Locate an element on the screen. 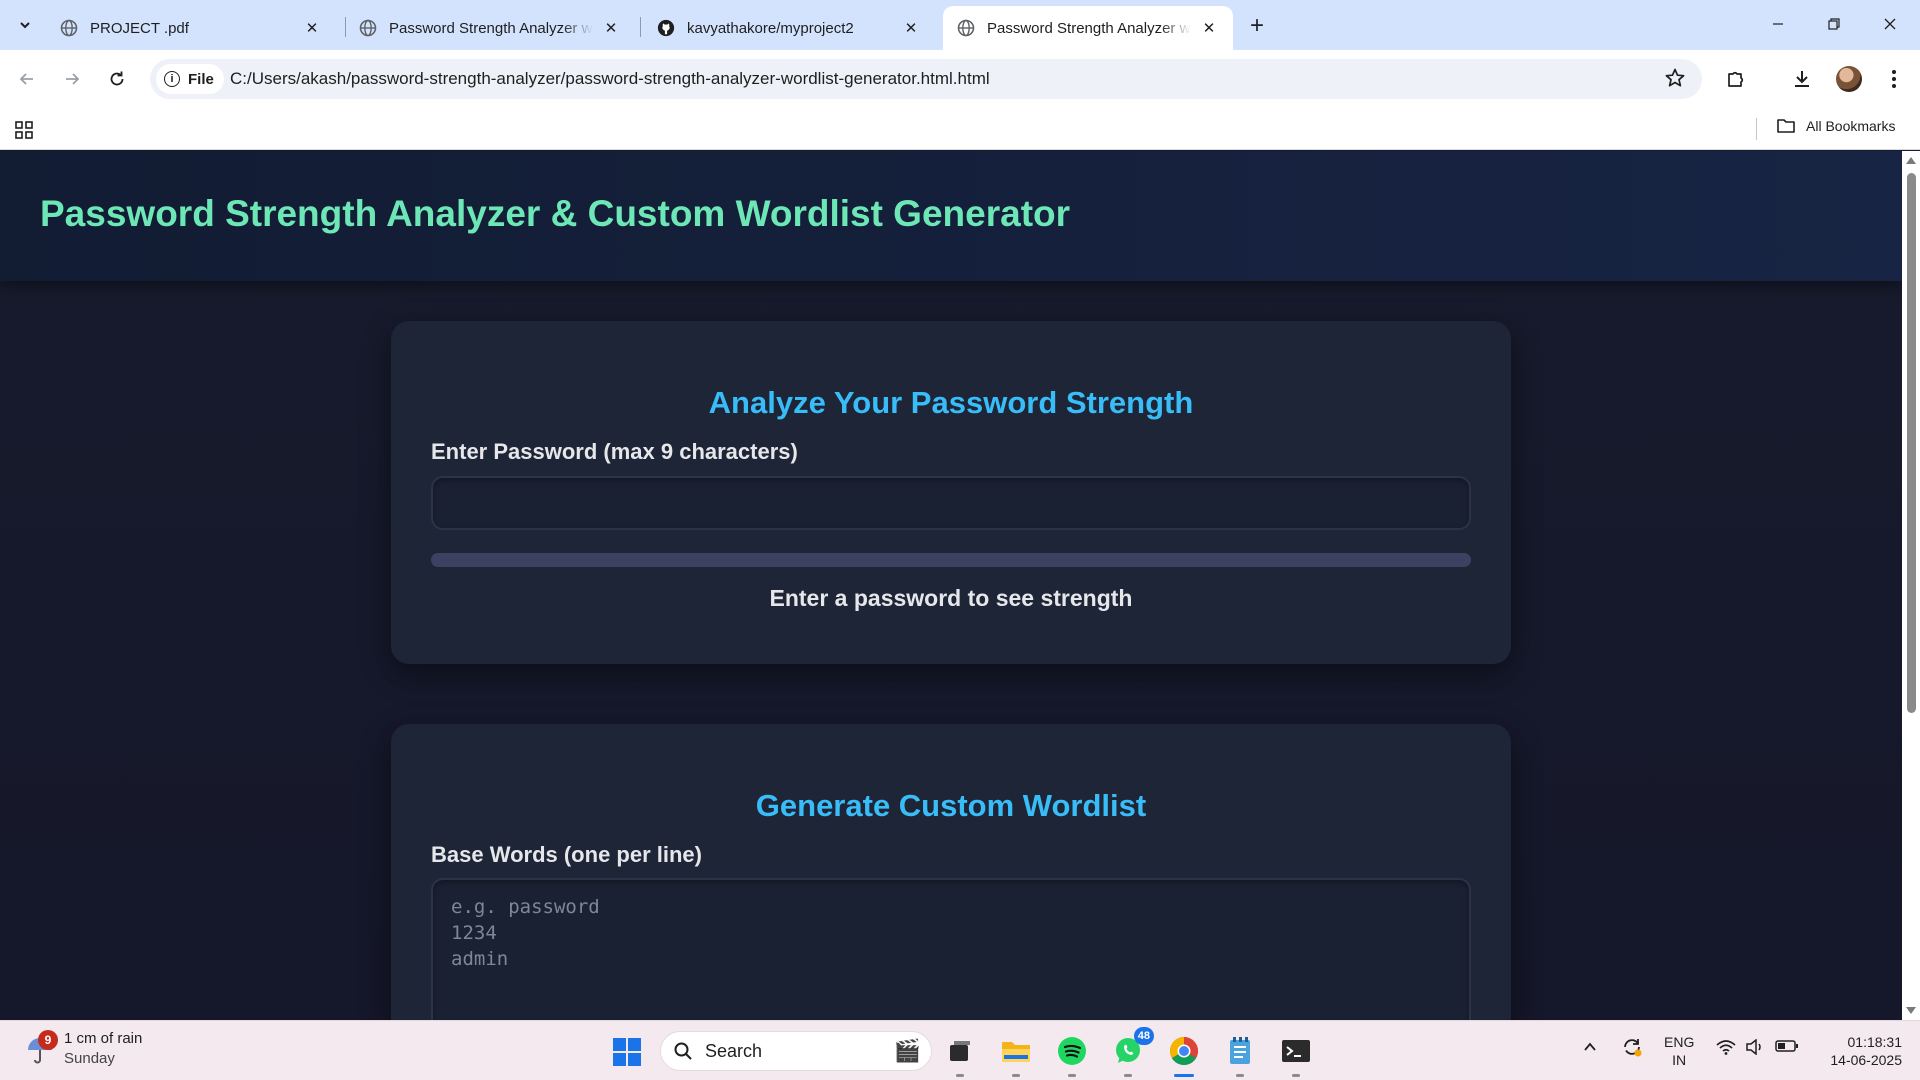 The height and width of the screenshot is (1080, 1920). tab-github-repo: kavyathakore/myproject2 ✕ is located at coordinates (789, 28).